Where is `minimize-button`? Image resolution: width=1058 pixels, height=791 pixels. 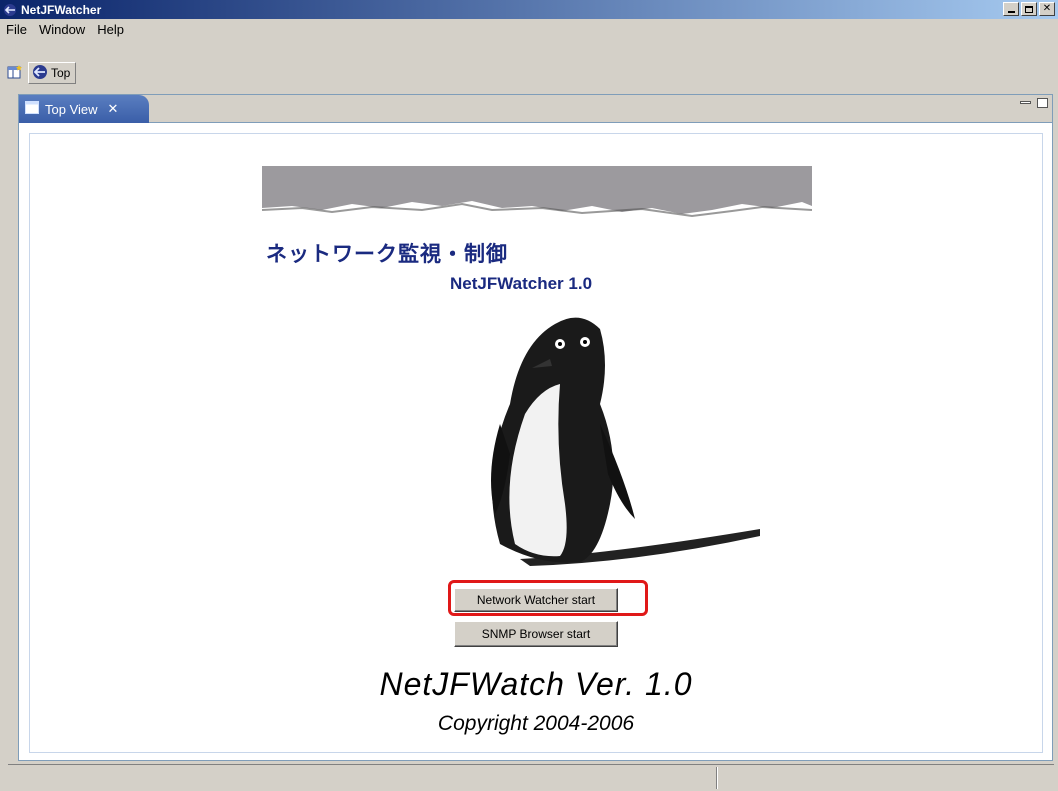 minimize-button is located at coordinates (1011, 9).